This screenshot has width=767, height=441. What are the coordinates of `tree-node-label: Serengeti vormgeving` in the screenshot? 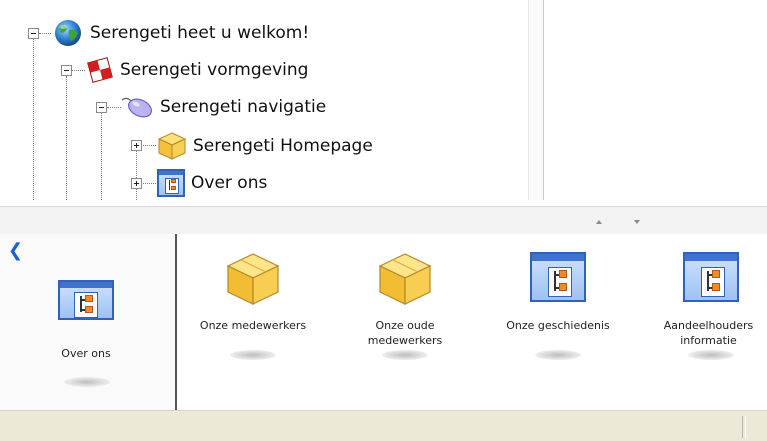 It's located at (214, 70).